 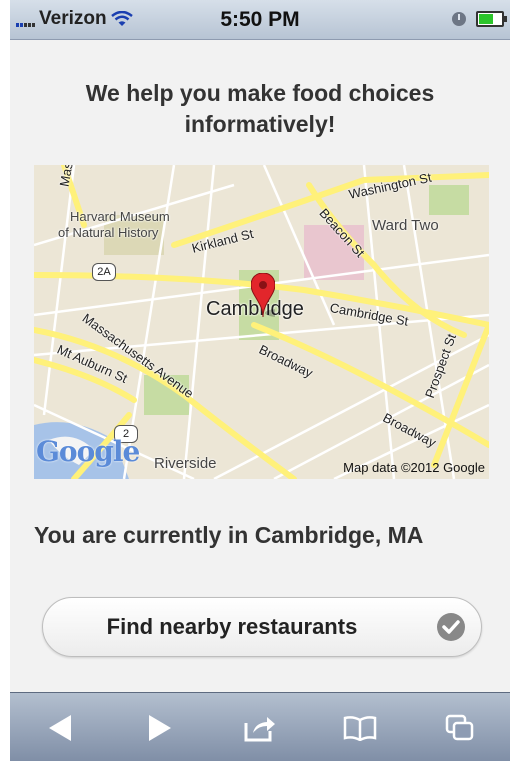 I want to click on map-label-ward-two: Ward Two, so click(x=405, y=225).